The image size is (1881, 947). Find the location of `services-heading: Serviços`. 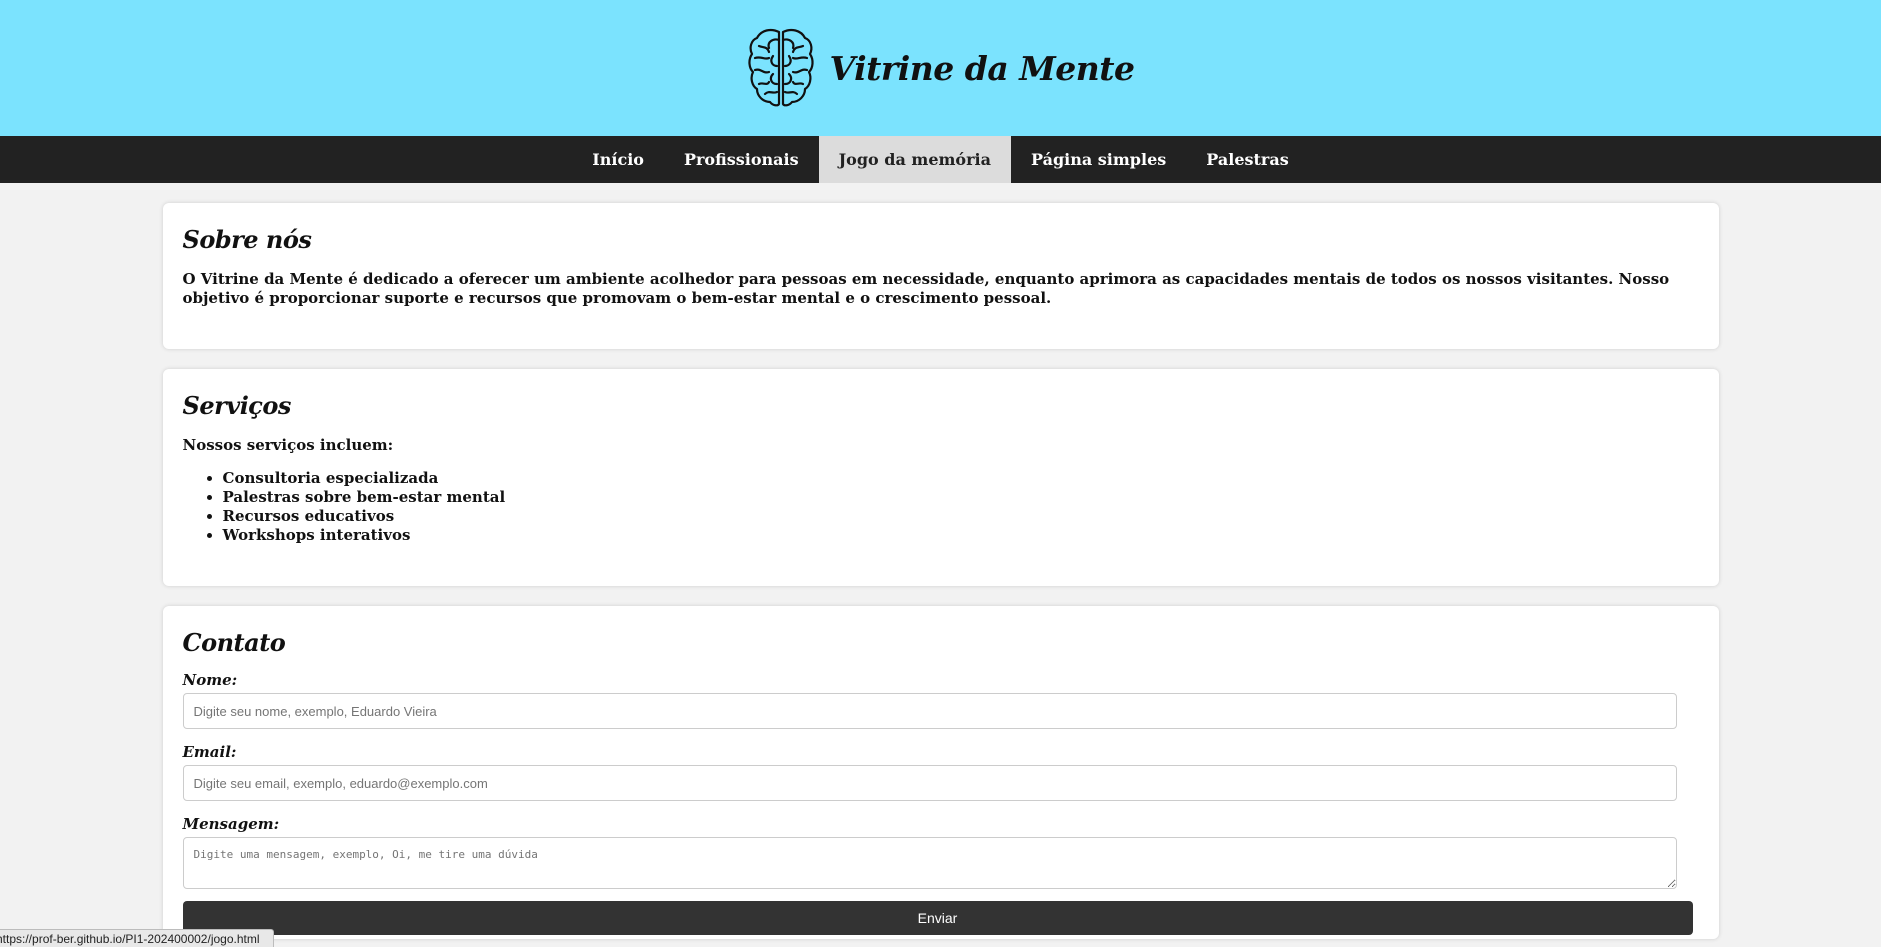

services-heading: Serviços is located at coordinates (237, 405).